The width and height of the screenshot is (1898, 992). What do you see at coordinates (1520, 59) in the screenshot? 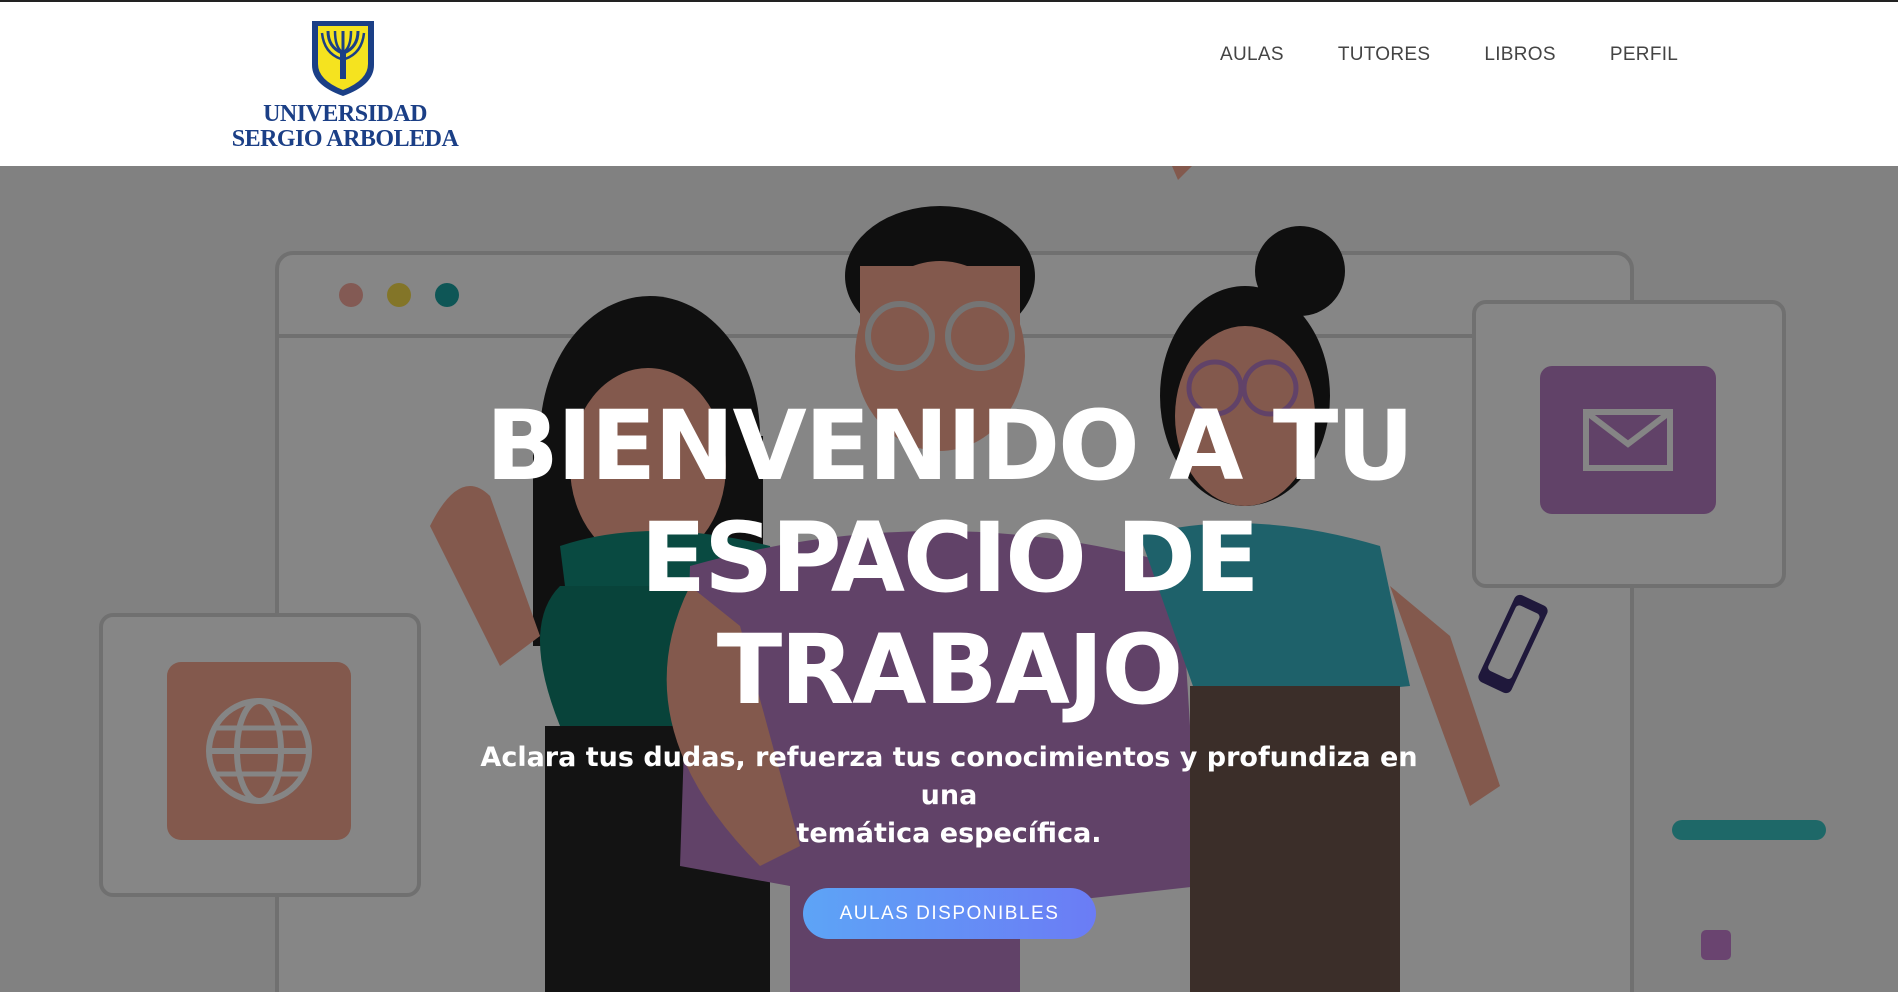
I see `nav-item-libros: LIBROS` at bounding box center [1520, 59].